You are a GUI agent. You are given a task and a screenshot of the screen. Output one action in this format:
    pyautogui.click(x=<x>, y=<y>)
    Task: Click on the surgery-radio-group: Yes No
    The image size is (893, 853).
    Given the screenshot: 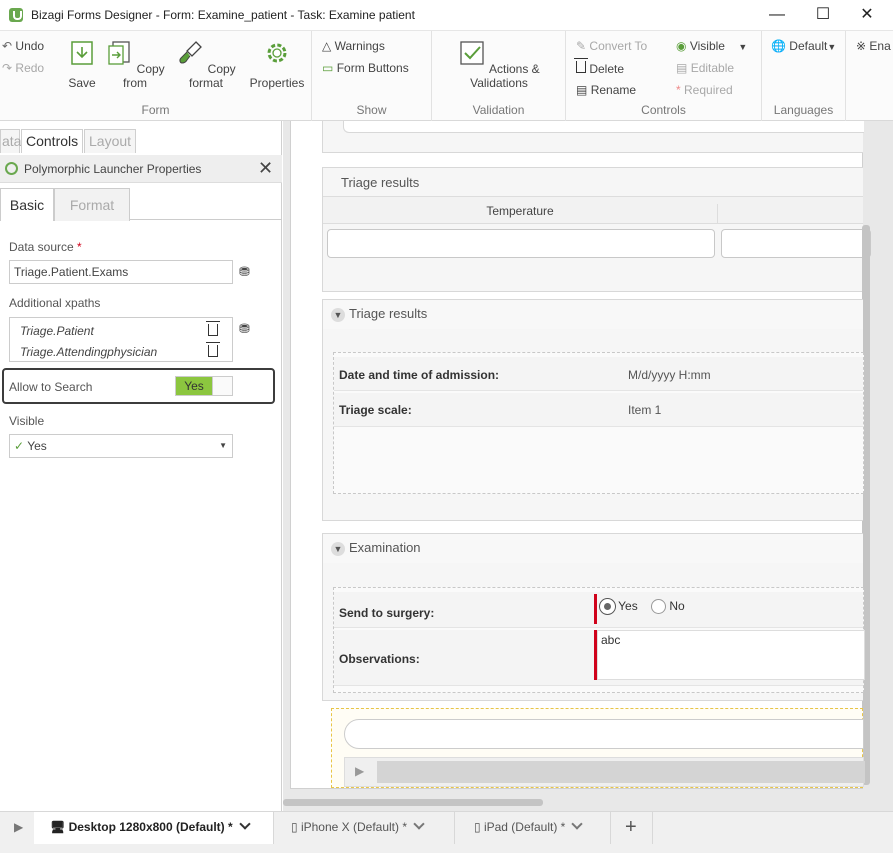 What is the action you would take?
    pyautogui.click(x=642, y=607)
    